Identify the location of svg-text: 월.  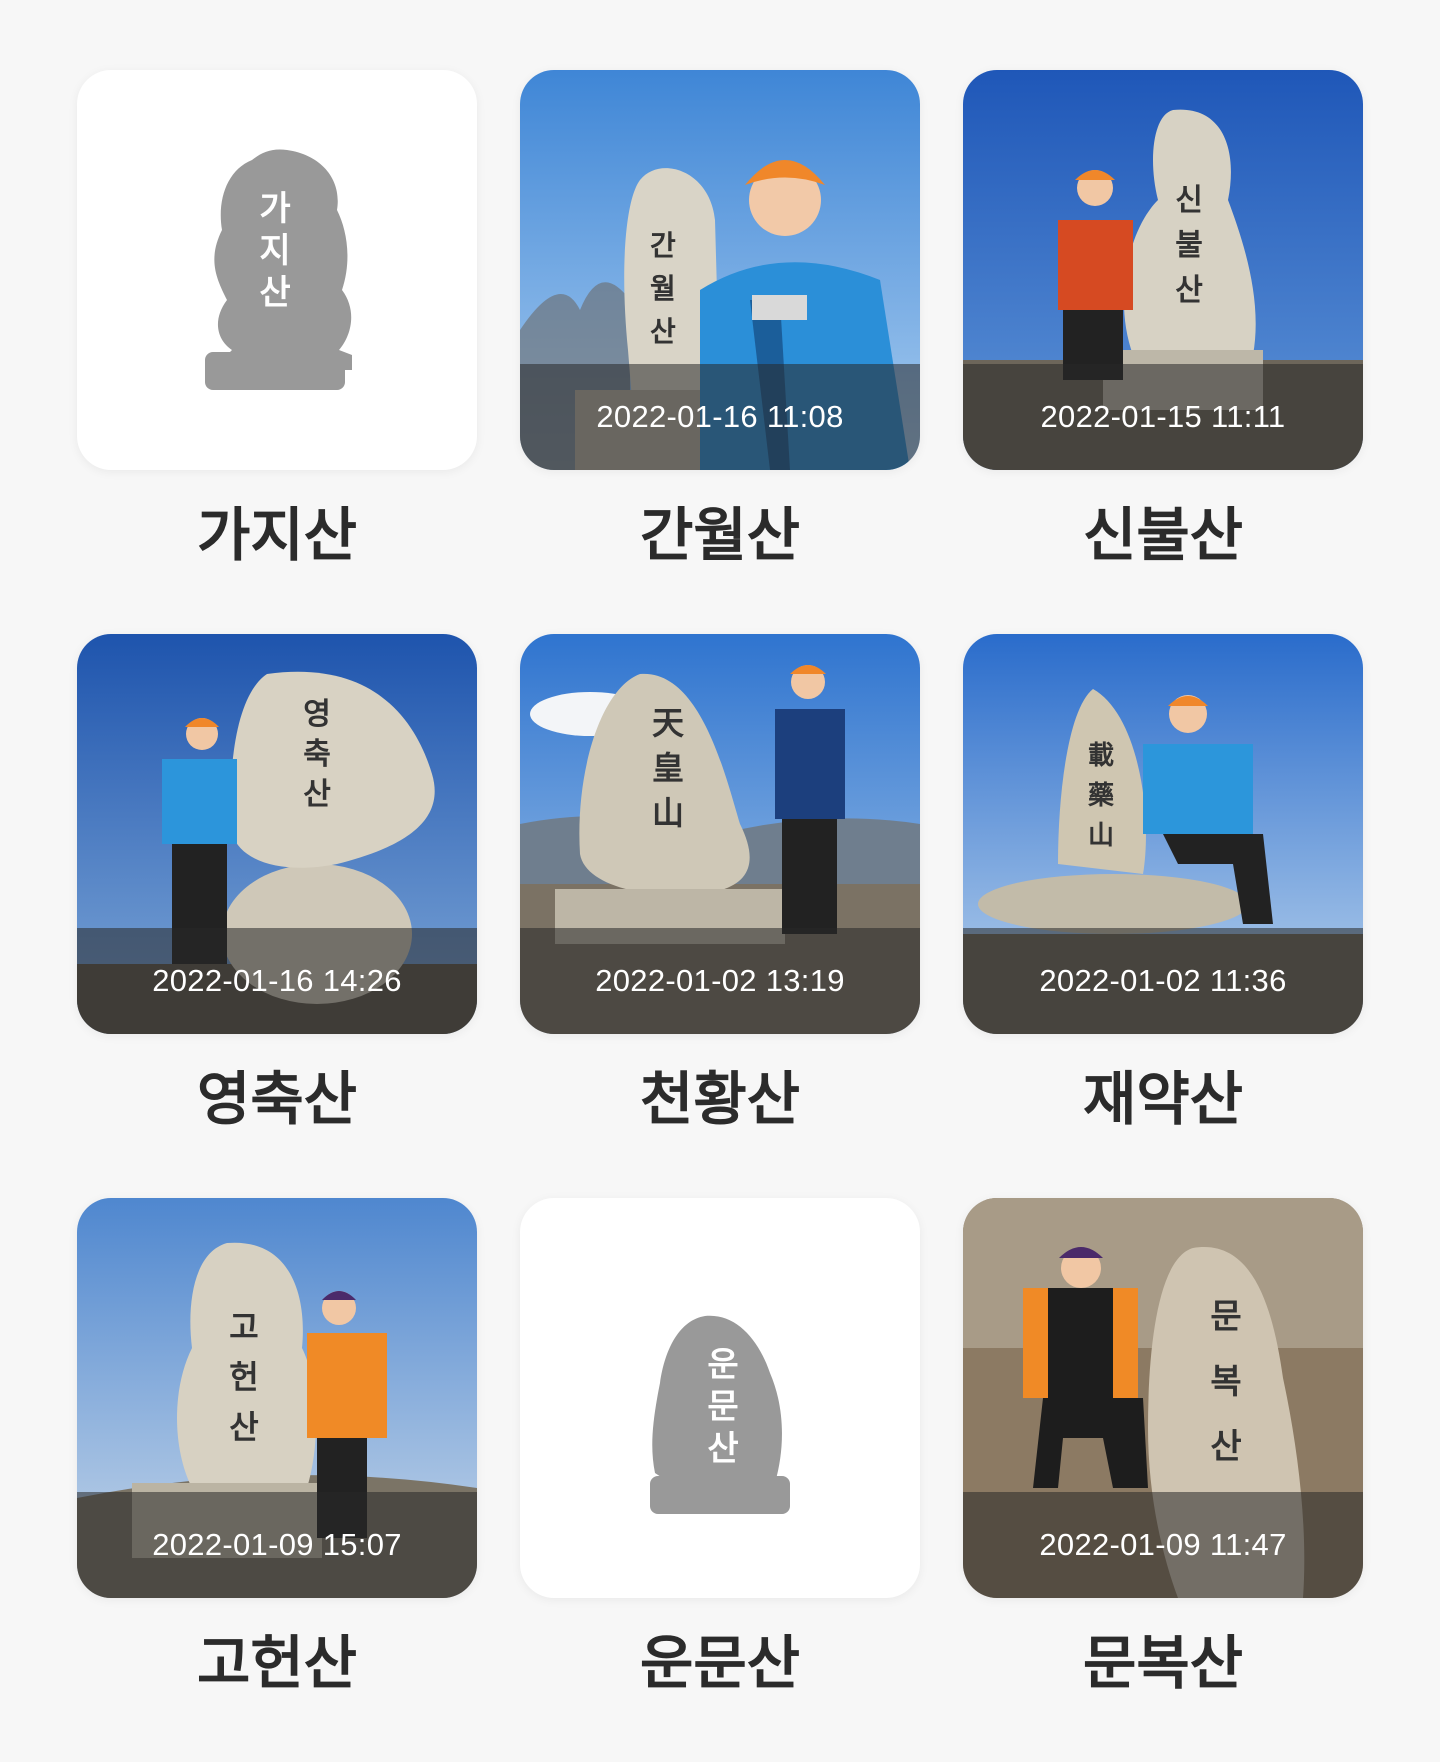
(663, 288).